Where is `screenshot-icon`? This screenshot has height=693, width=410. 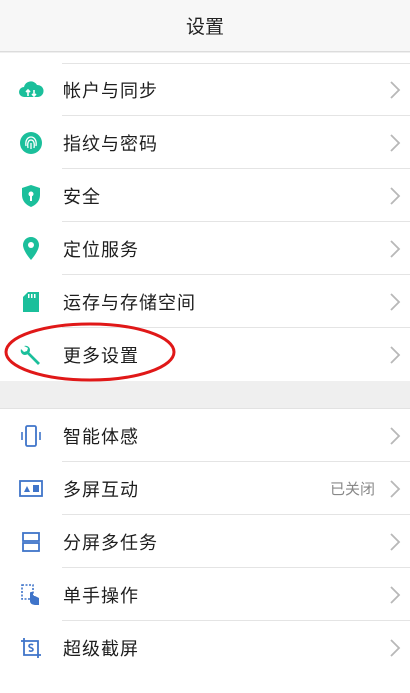
screenshot-icon is located at coordinates (31, 648).